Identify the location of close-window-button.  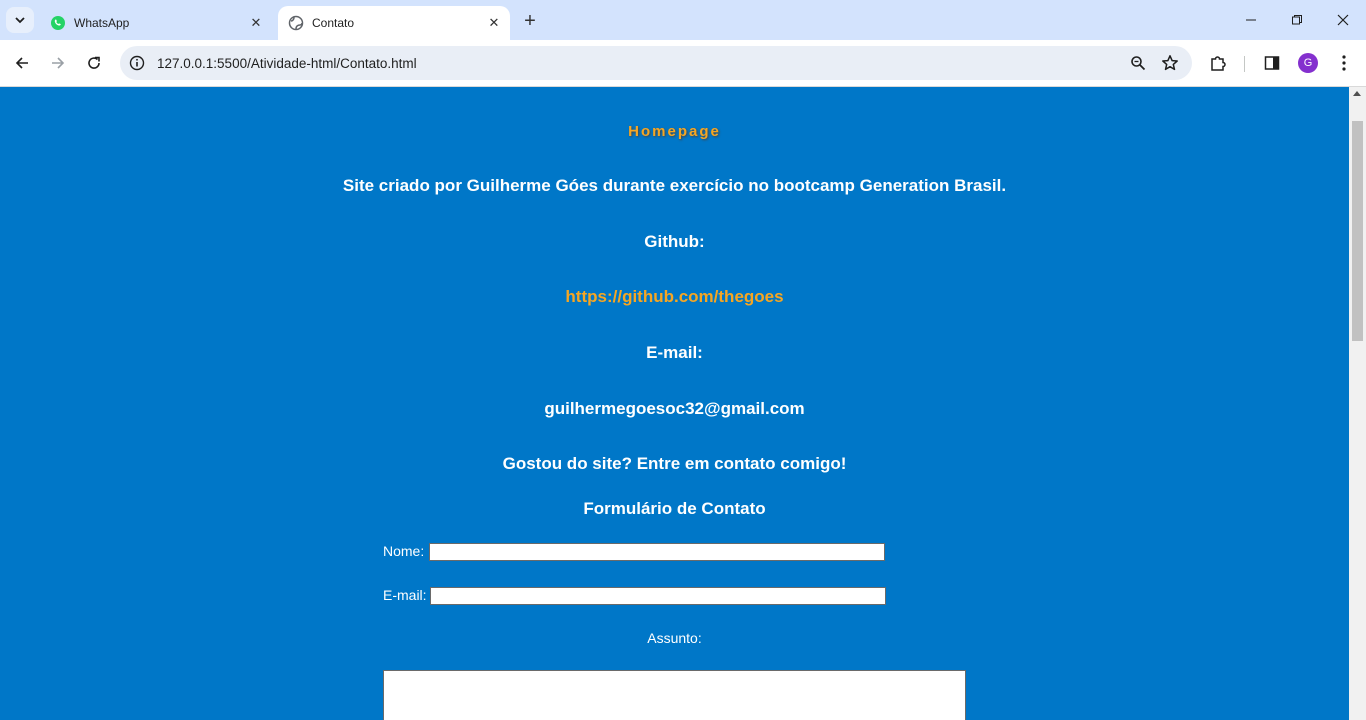
(1343, 20).